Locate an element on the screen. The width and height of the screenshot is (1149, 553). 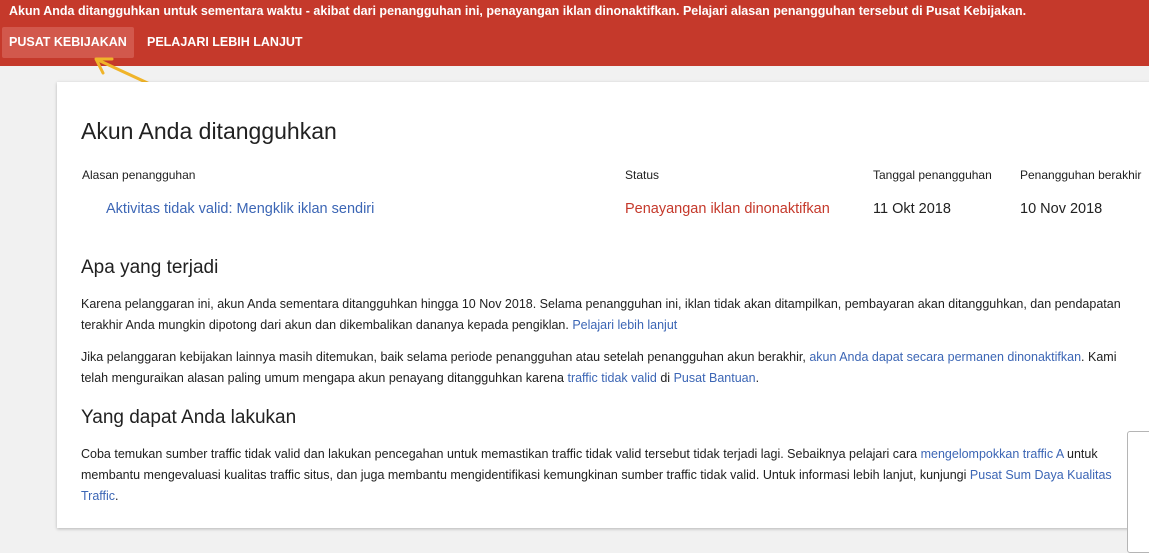
column-header-status: Status is located at coordinates (642, 175).